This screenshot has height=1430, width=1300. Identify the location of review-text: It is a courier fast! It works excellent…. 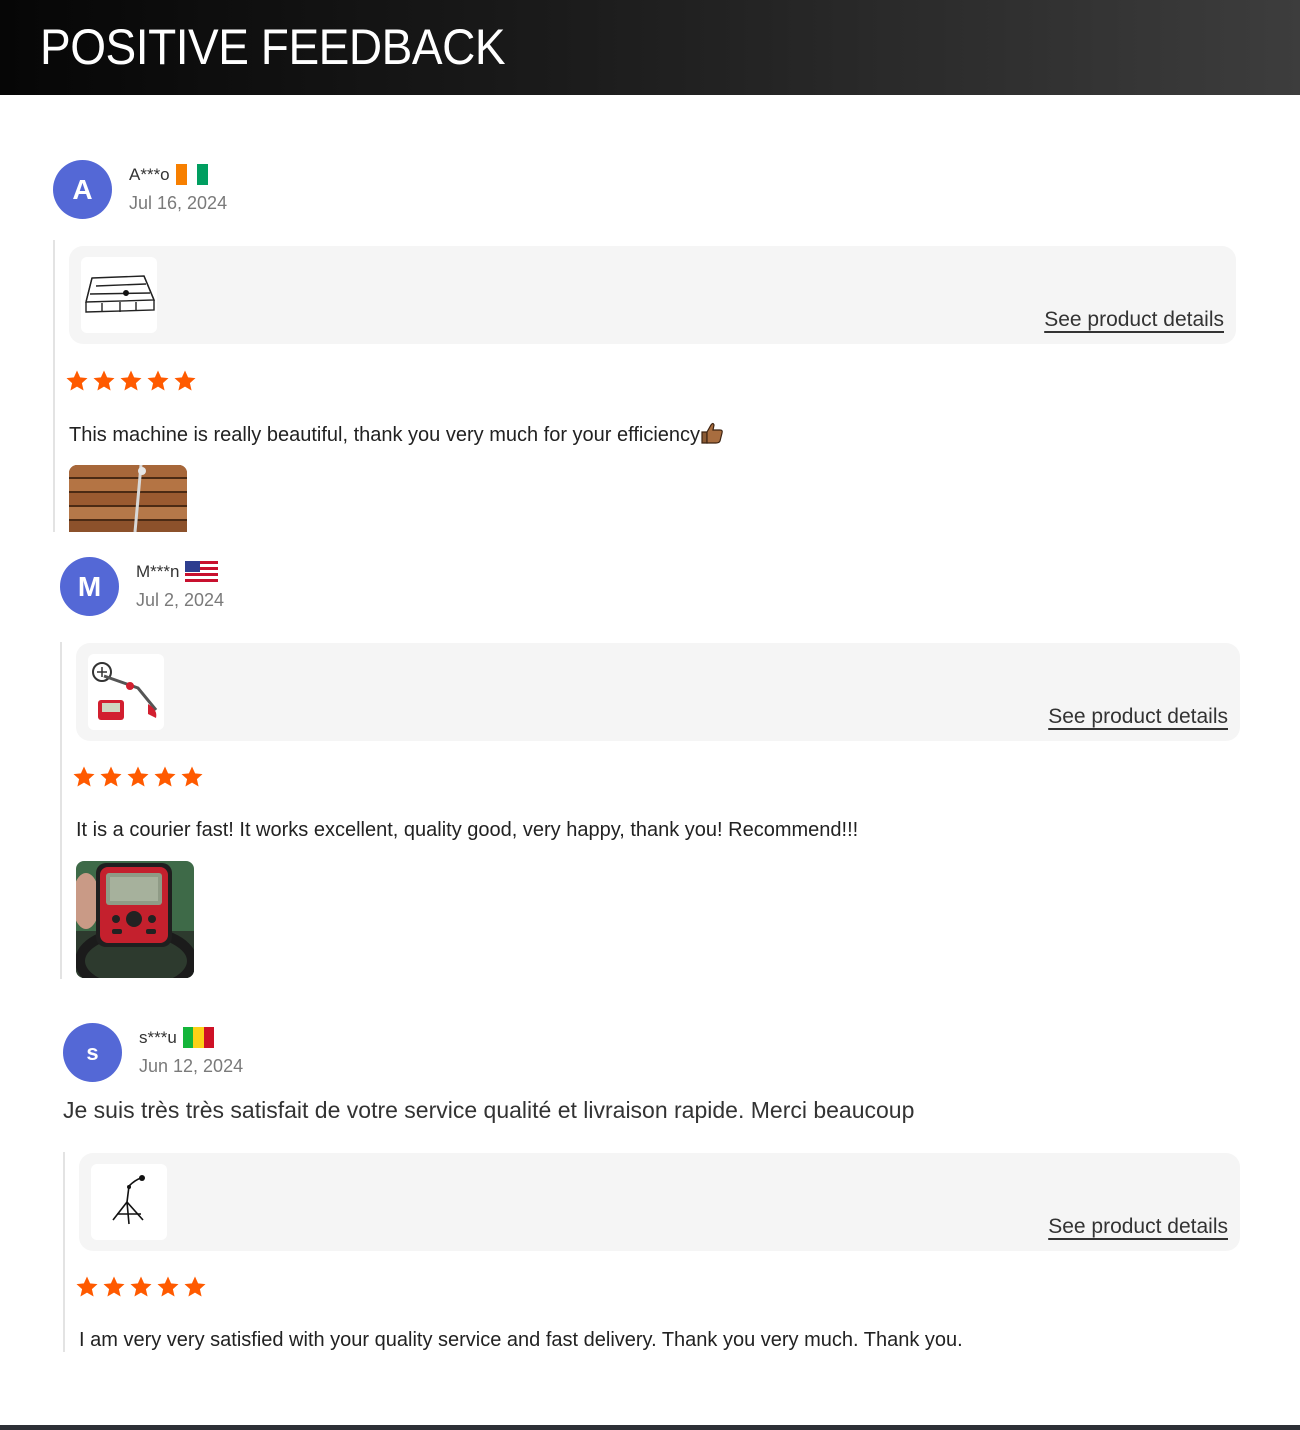
(467, 830).